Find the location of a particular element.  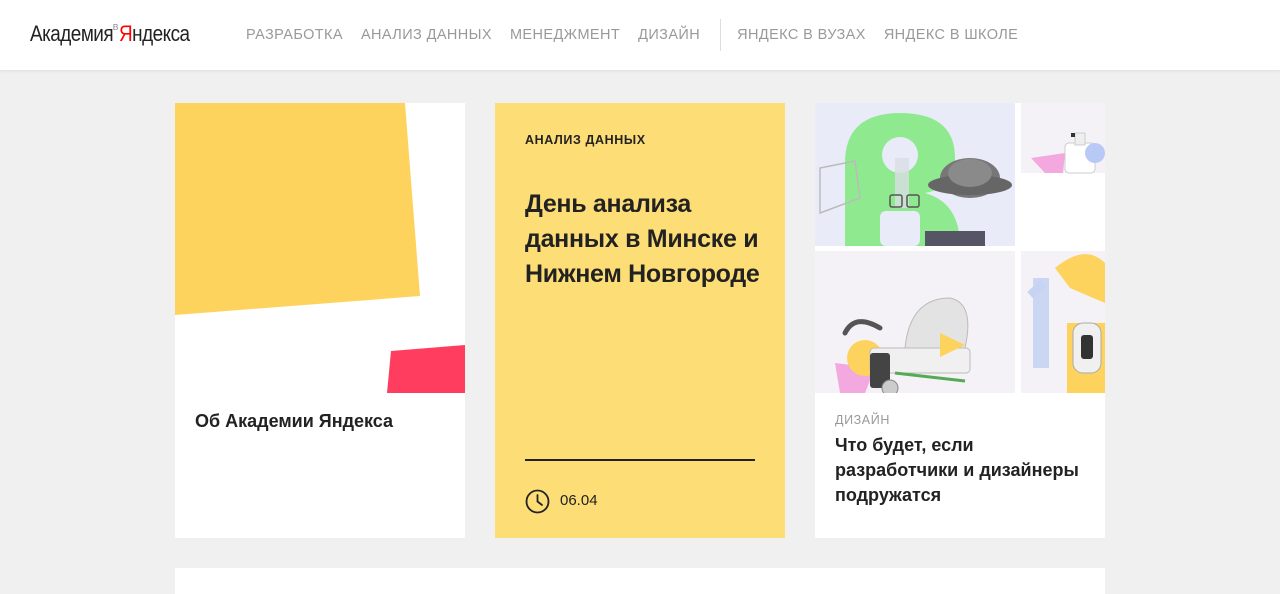

nav-link-management: МЕНЕДЖМЕНТ is located at coordinates (565, 35).